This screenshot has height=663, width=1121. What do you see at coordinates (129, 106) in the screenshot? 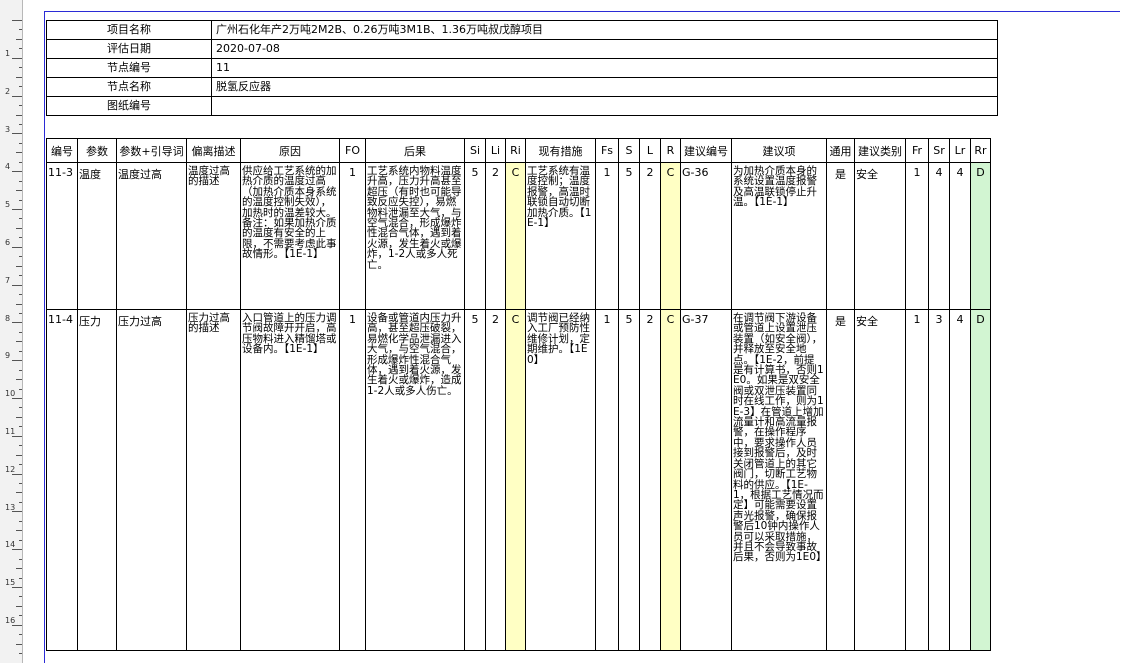
I see `info-label: 图纸编号` at bounding box center [129, 106].